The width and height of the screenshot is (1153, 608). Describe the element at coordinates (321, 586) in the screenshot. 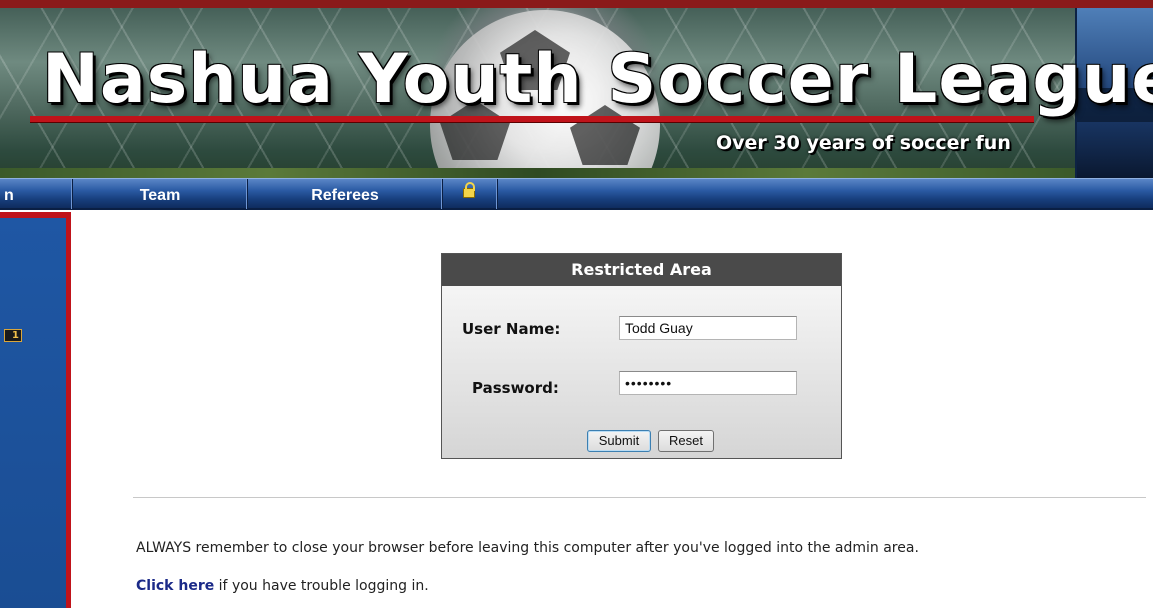

I see `help-text: if you have trouble logging in.` at that location.